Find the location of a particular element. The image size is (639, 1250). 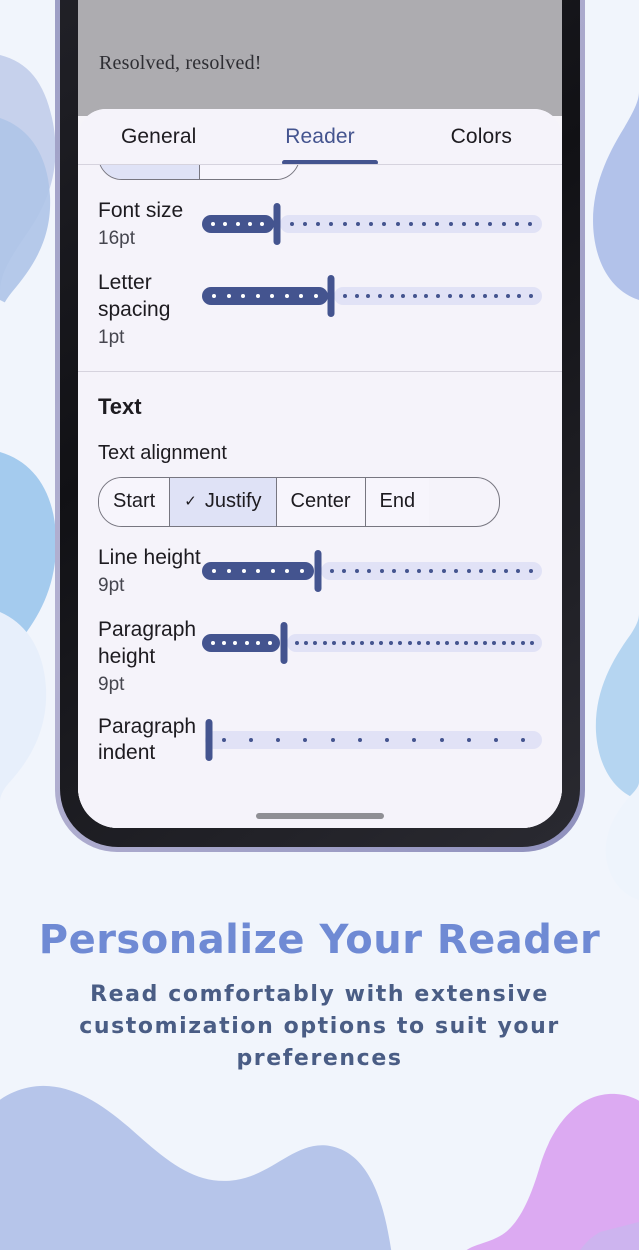

paragraph-indent-slider is located at coordinates (372, 740).